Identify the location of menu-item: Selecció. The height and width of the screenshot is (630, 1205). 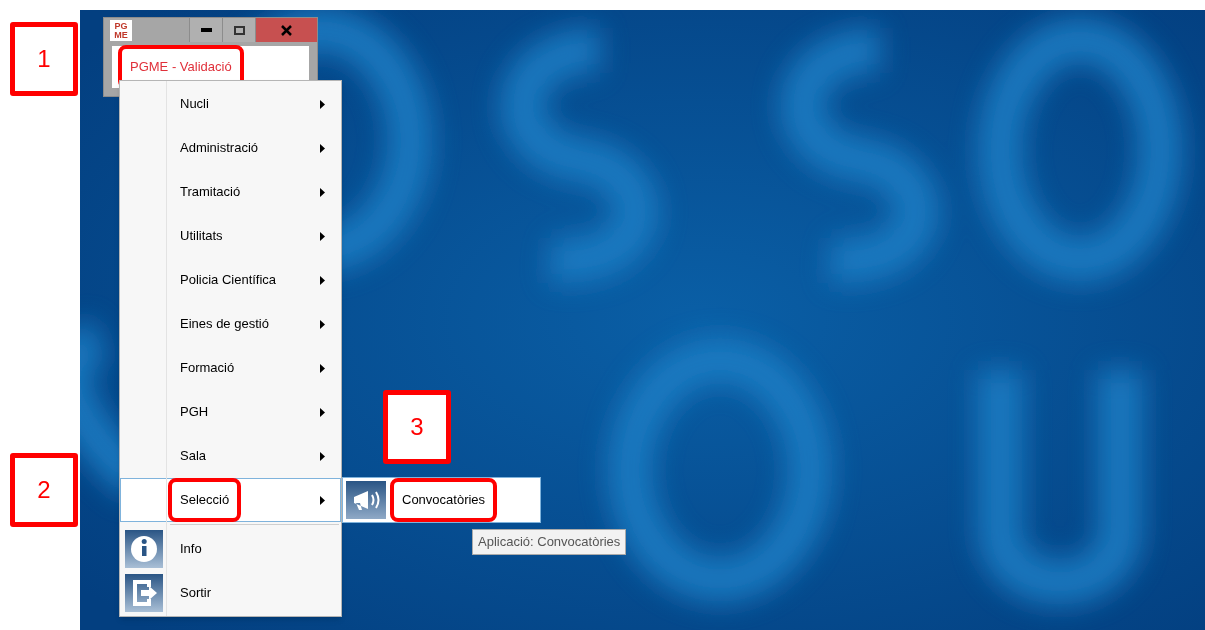
(230, 500).